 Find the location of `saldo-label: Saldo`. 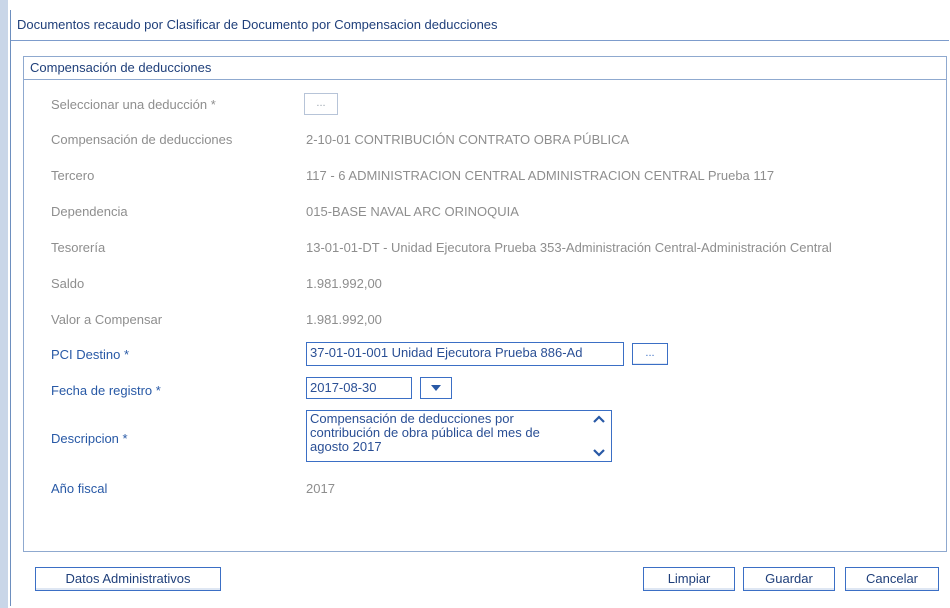

saldo-label: Saldo is located at coordinates (68, 283).